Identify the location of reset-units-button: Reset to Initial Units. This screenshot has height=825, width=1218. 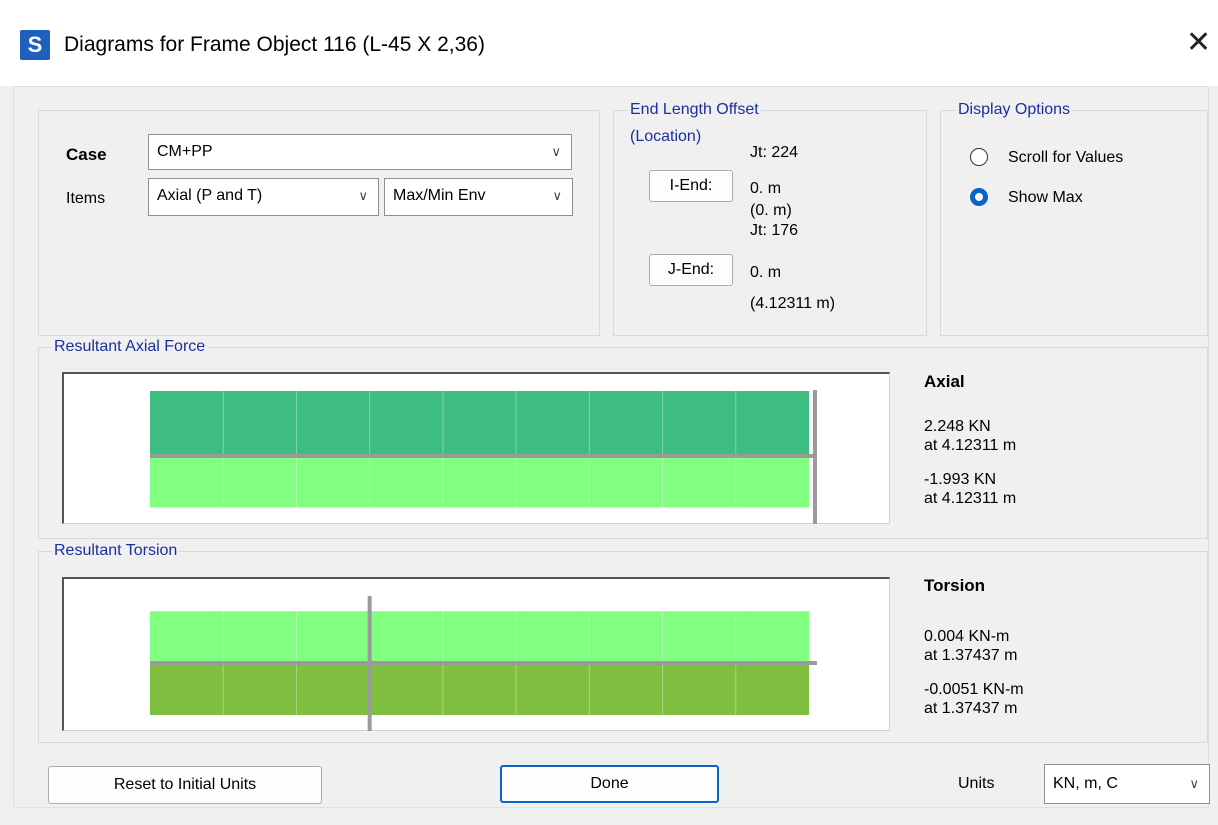
(185, 785).